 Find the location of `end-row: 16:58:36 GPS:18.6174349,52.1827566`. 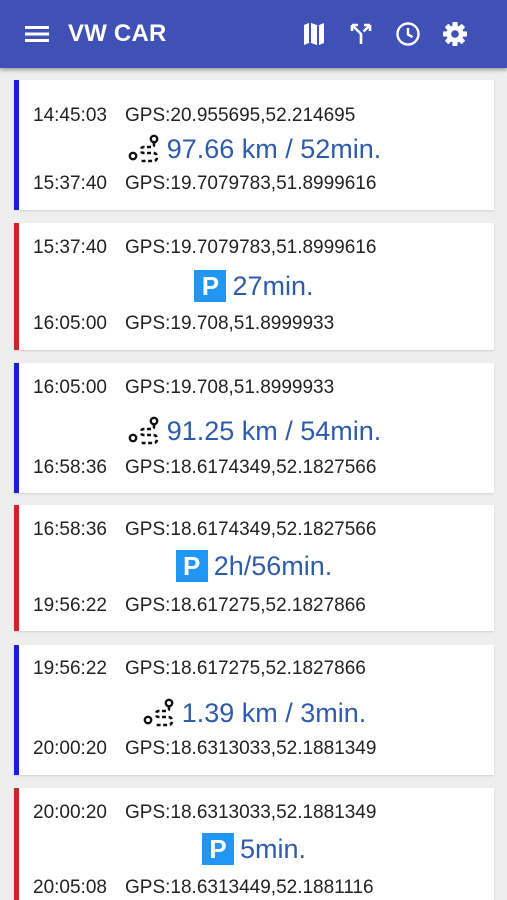

end-row: 16:58:36 GPS:18.6174349,52.1827566 is located at coordinates (258, 468).